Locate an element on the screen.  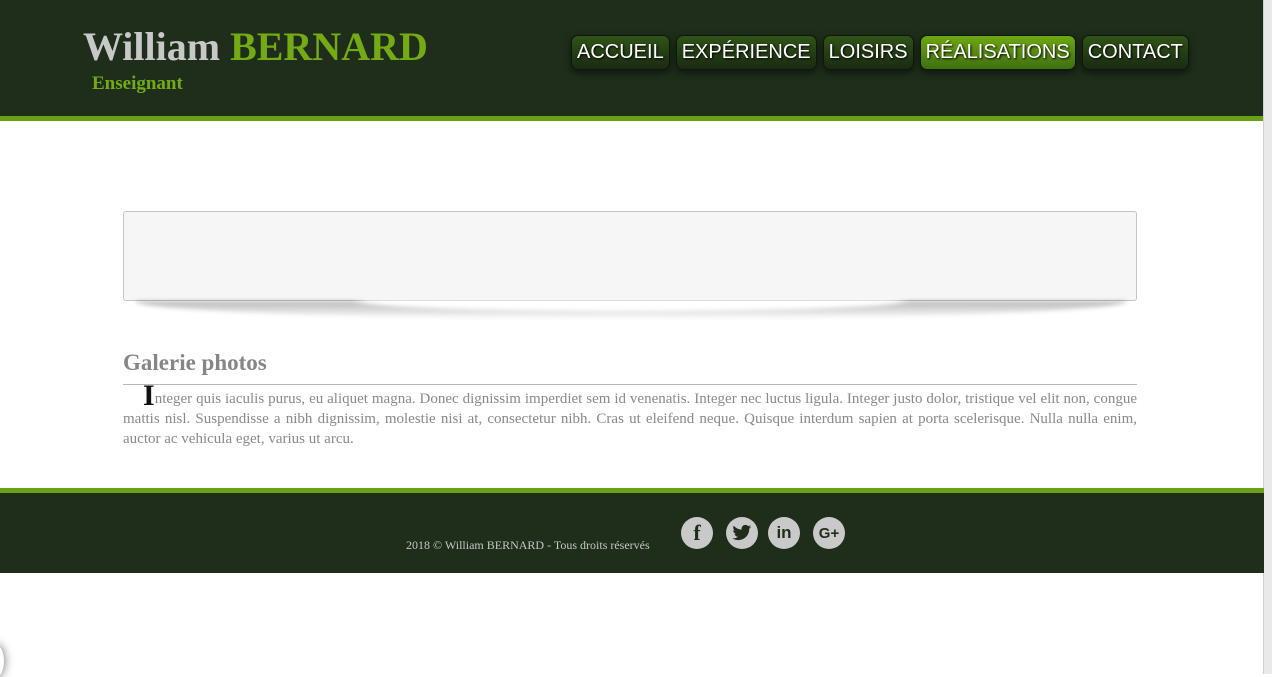
nav-item-accueil: ACCUEIL is located at coordinates (620, 52).